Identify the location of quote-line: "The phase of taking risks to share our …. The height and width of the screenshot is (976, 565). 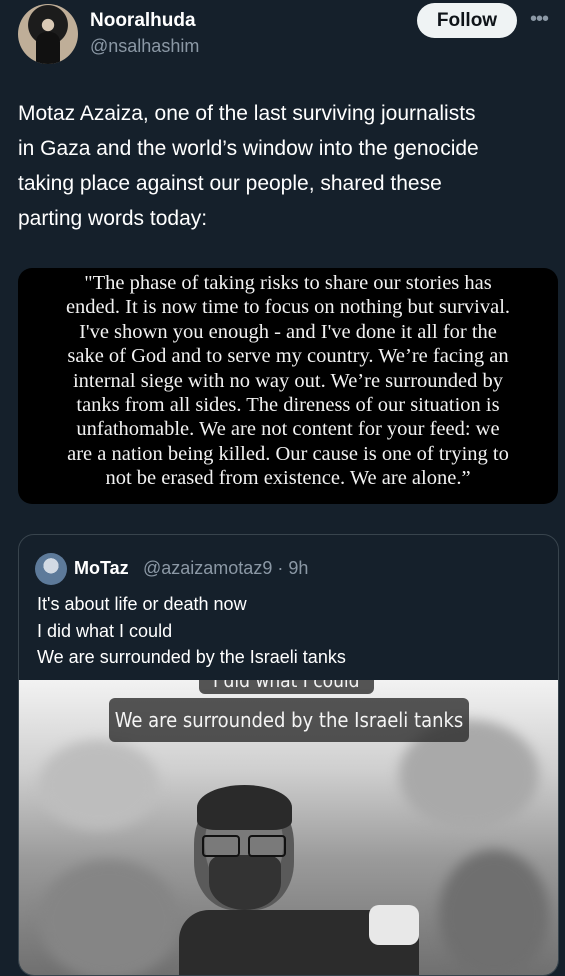
(288, 283).